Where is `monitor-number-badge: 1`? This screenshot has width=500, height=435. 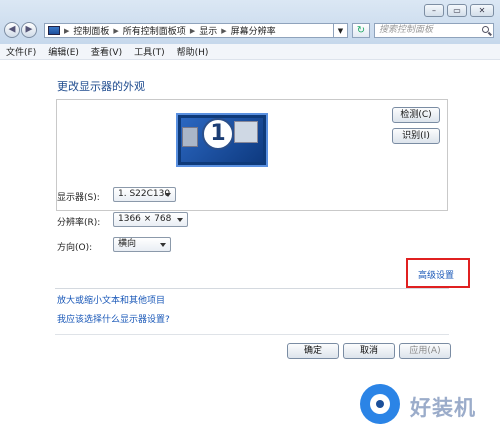
monitor-number-badge: 1 is located at coordinates (218, 134).